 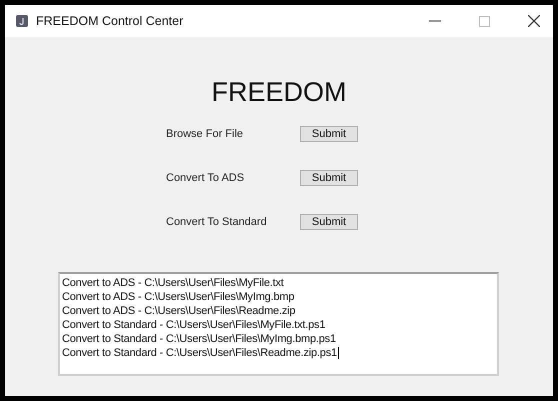 What do you see at coordinates (22, 21) in the screenshot?
I see `app-icon` at bounding box center [22, 21].